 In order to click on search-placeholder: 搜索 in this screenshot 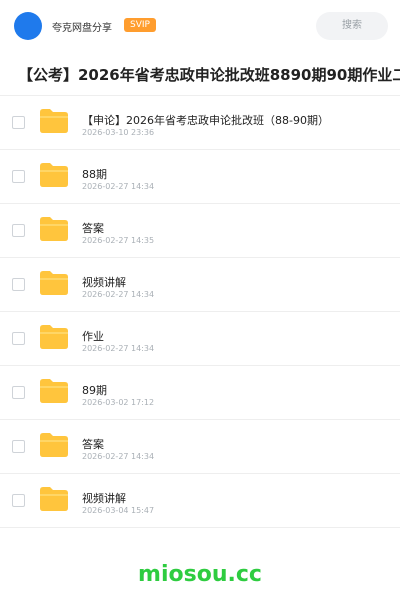, I will do `click(352, 25)`.